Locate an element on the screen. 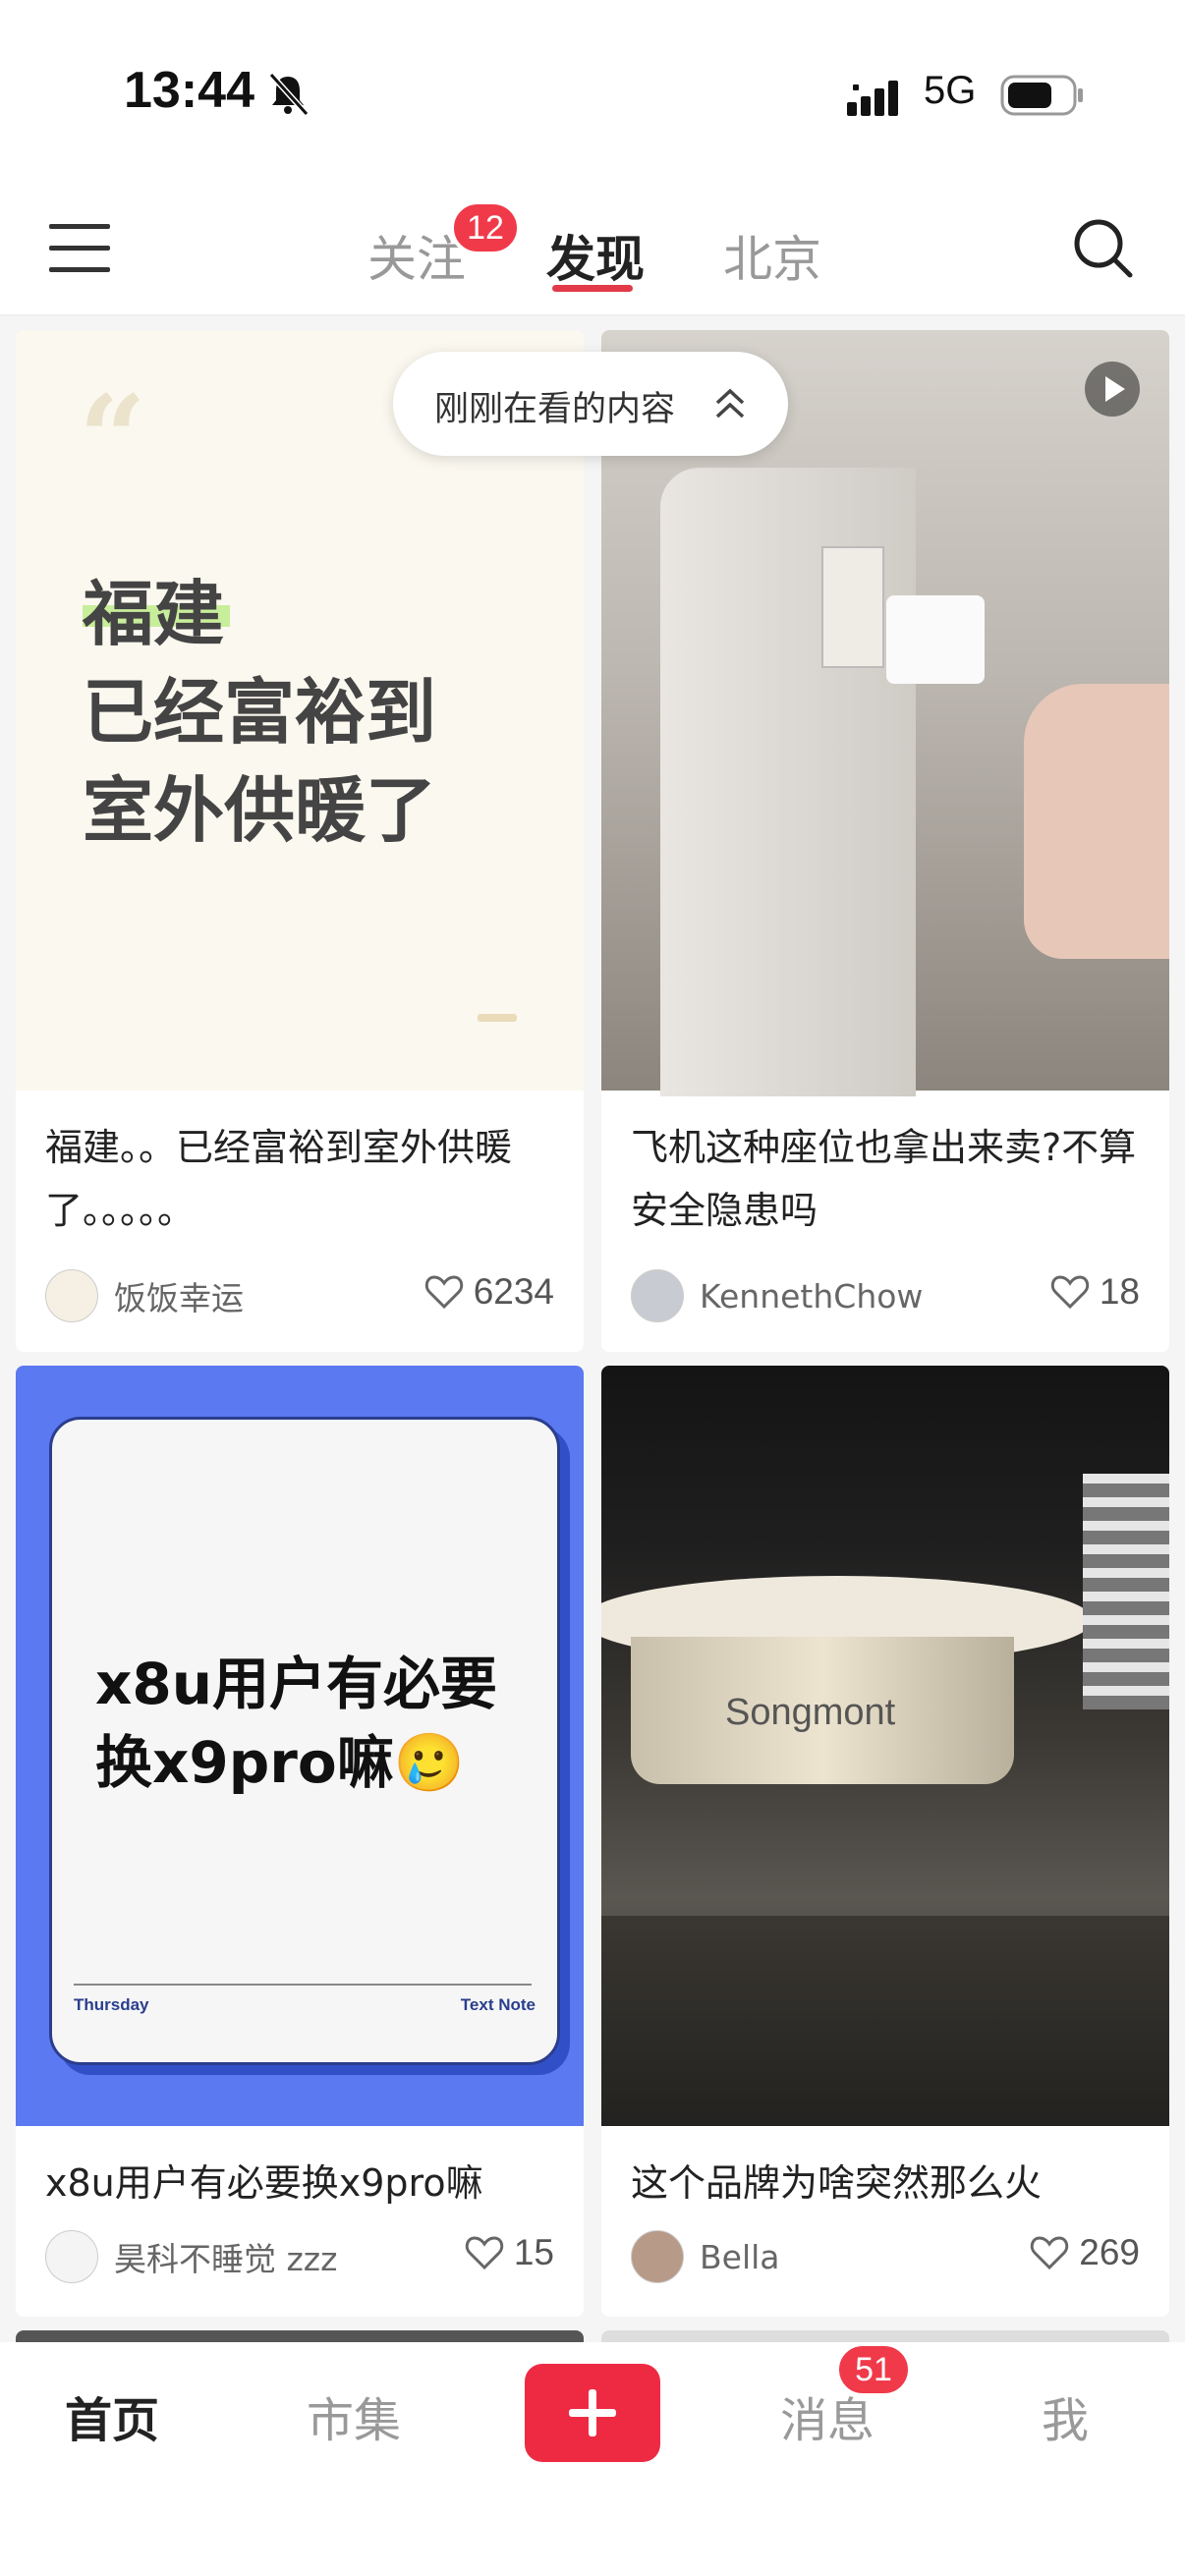 This screenshot has height=2576, width=1185. like-count: 269 is located at coordinates (1110, 2252).